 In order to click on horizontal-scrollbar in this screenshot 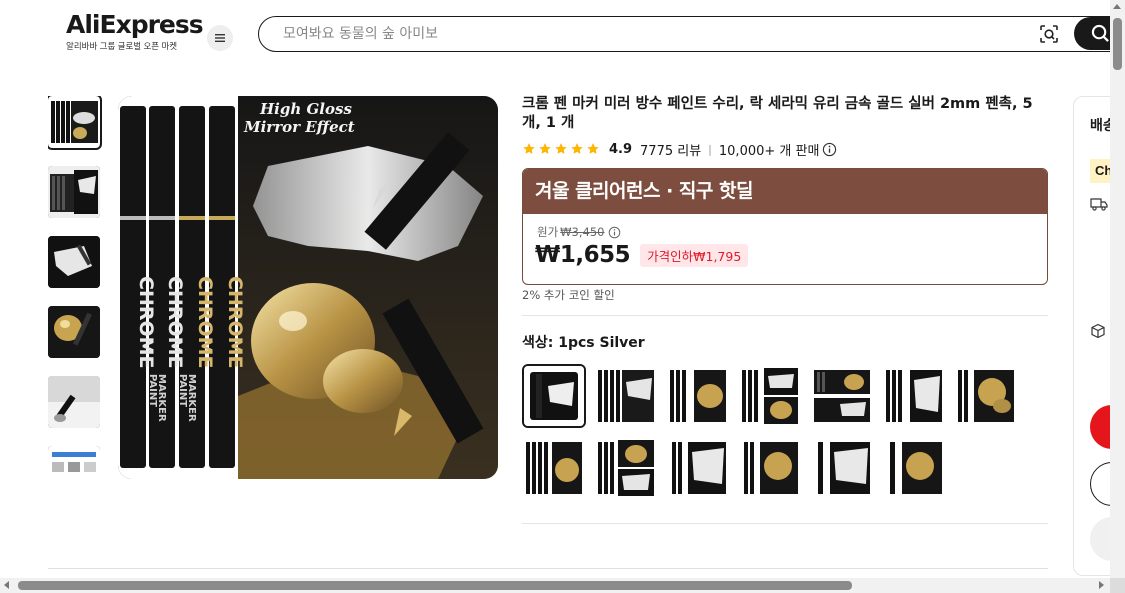, I will do `click(555, 585)`.